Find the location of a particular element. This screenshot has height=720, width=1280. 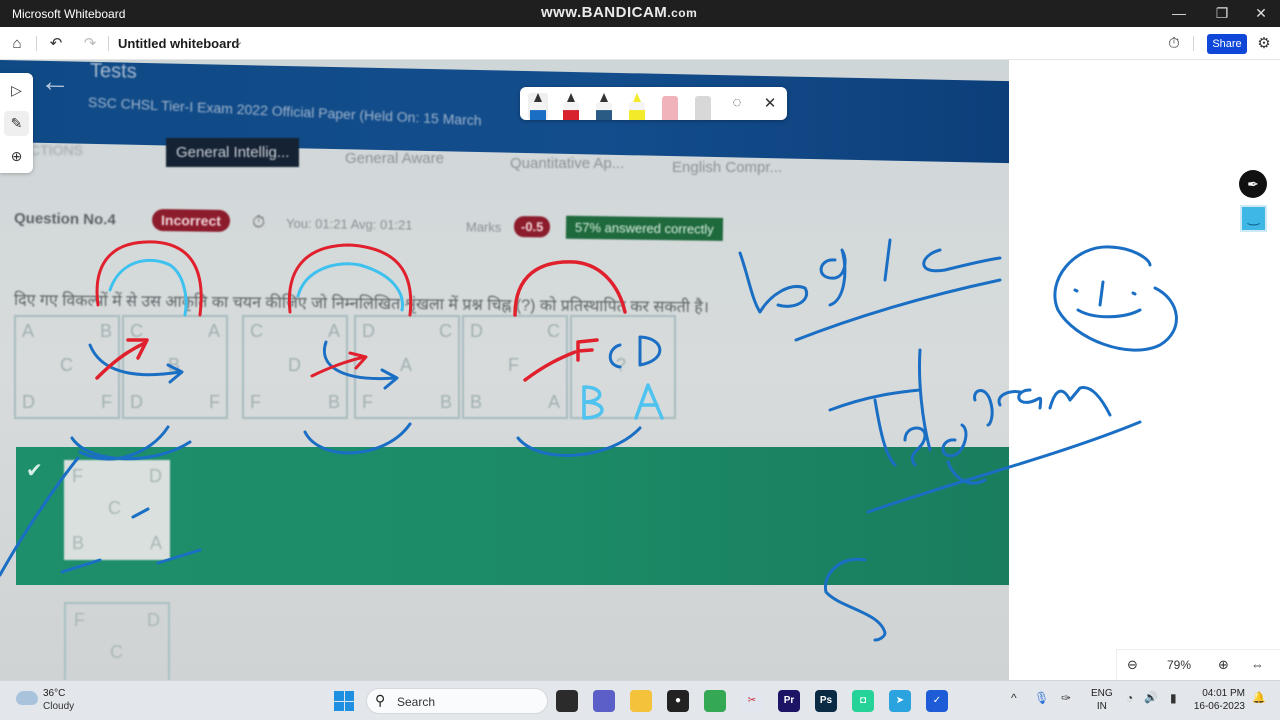

minimize-button: — is located at coordinates (1179, 13).